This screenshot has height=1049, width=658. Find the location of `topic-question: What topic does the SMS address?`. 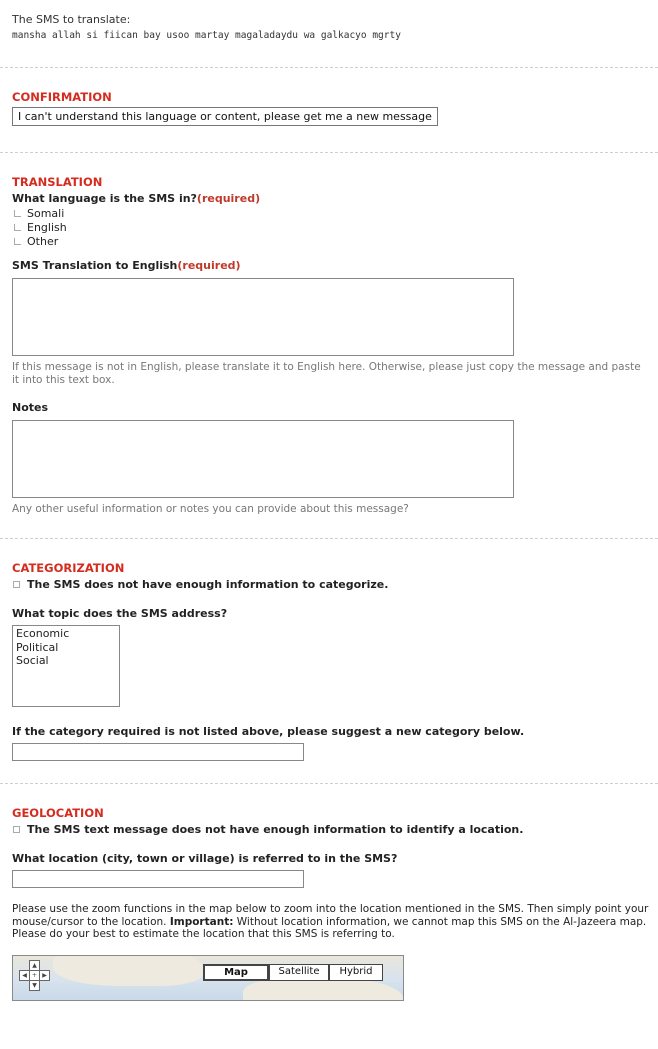

topic-question: What topic does the SMS address? is located at coordinates (120, 613).